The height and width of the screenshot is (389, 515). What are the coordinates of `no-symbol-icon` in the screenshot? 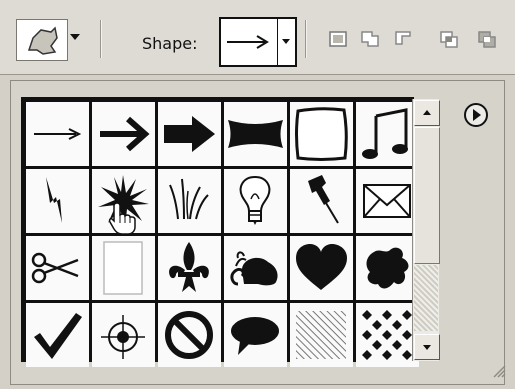 It's located at (189, 335).